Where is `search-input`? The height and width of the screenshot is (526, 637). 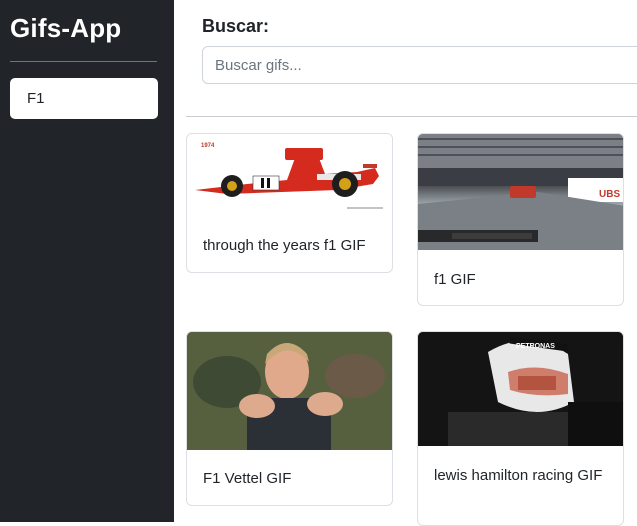 search-input is located at coordinates (419, 65).